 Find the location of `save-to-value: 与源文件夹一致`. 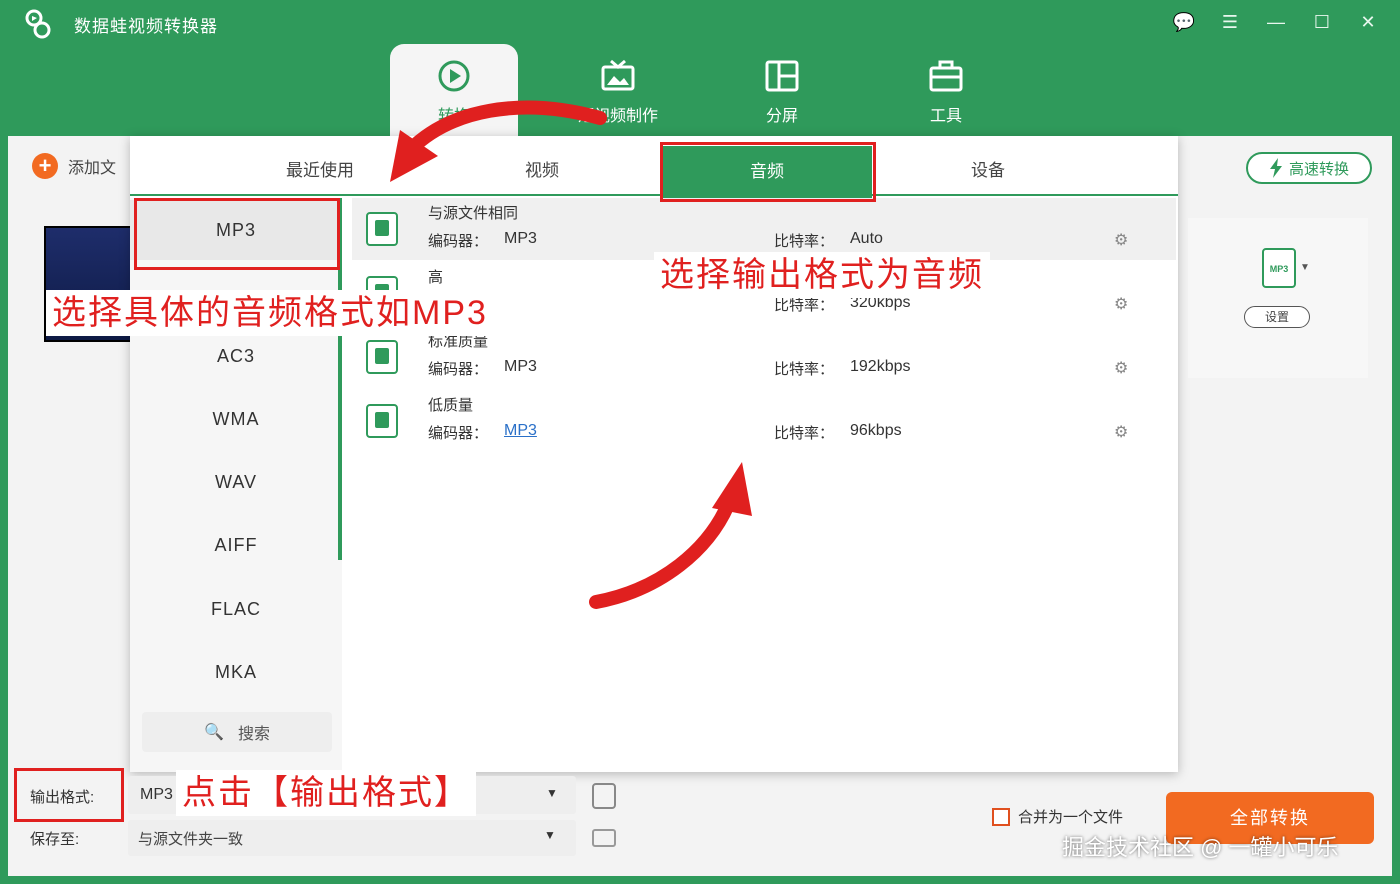

save-to-value: 与源文件夹一致 is located at coordinates (191, 839).